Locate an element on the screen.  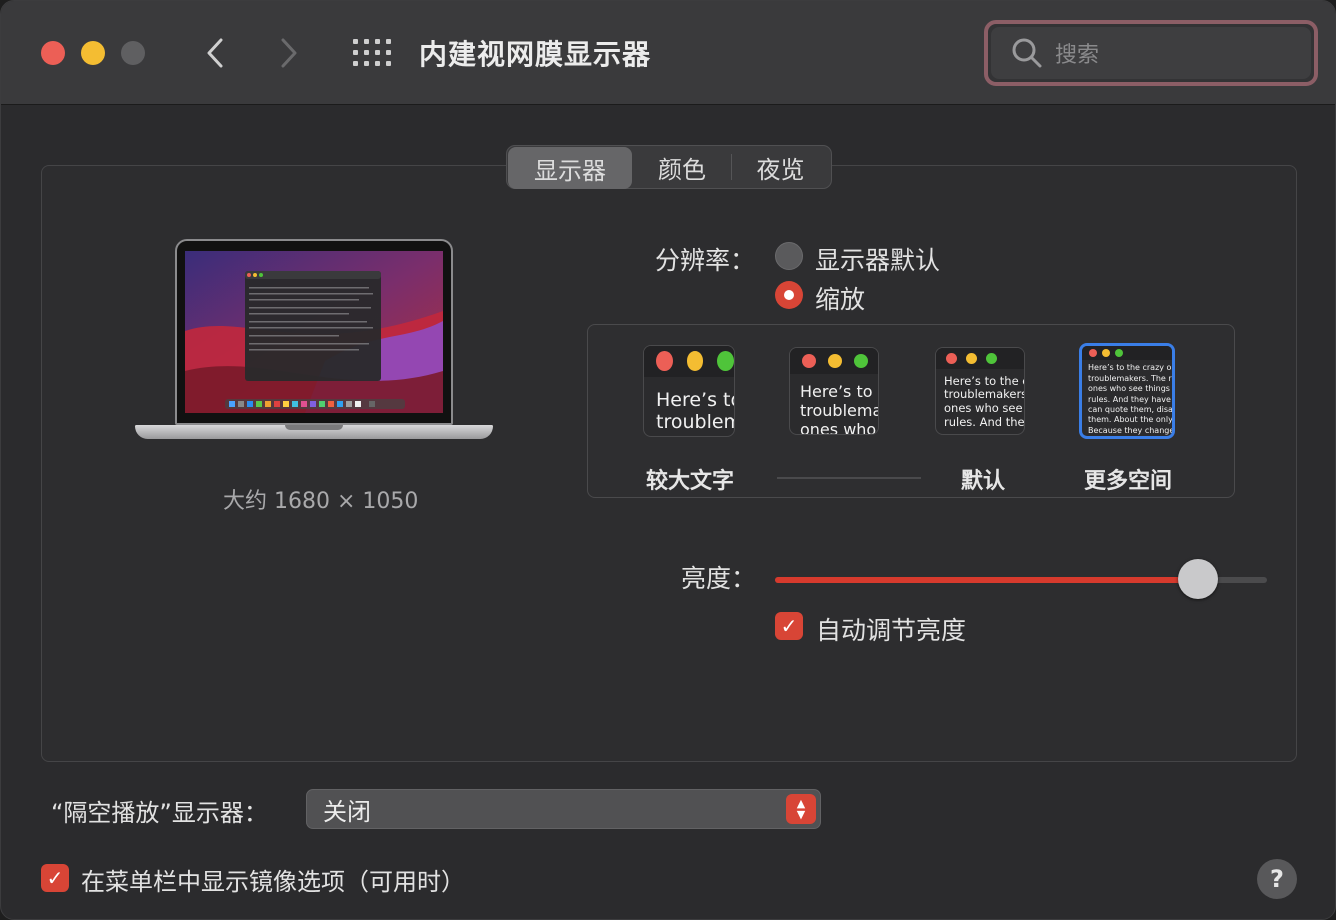
back-button is located at coordinates (215, 53).